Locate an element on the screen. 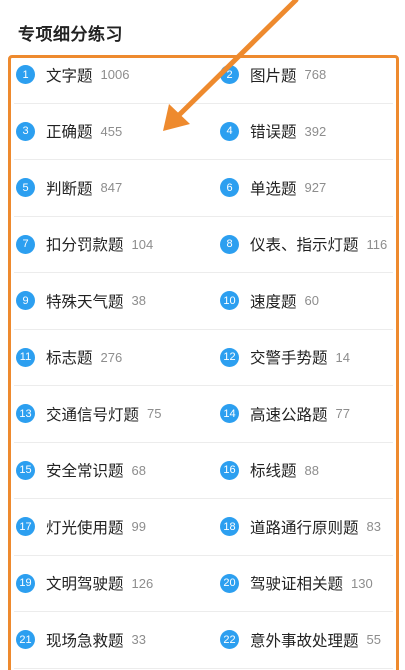 This screenshot has width=405, height=670. category-item-9: 9 特殊天气题 38 is located at coordinates (81, 301).